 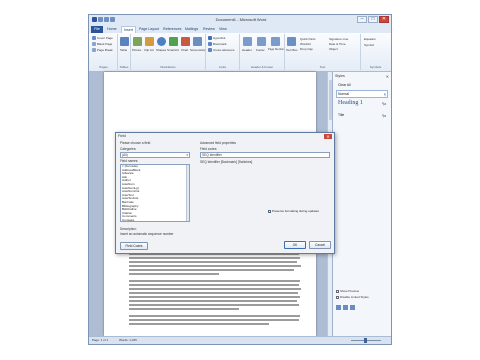 I want to click on undo-icon, so click(x=106, y=19).